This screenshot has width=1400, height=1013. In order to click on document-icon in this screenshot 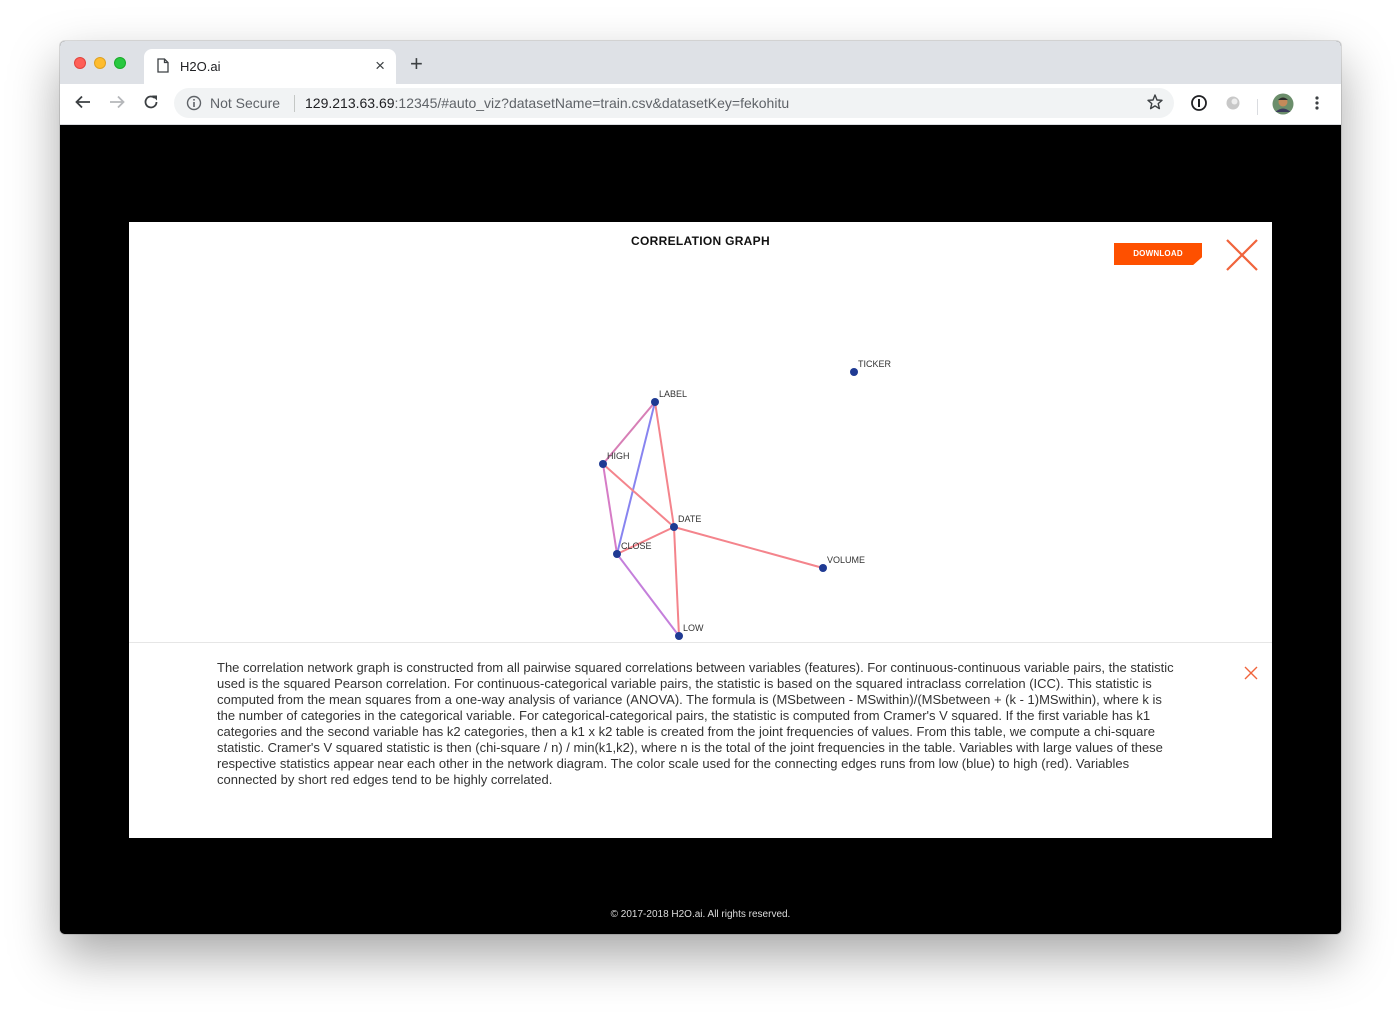, I will do `click(163, 68)`.